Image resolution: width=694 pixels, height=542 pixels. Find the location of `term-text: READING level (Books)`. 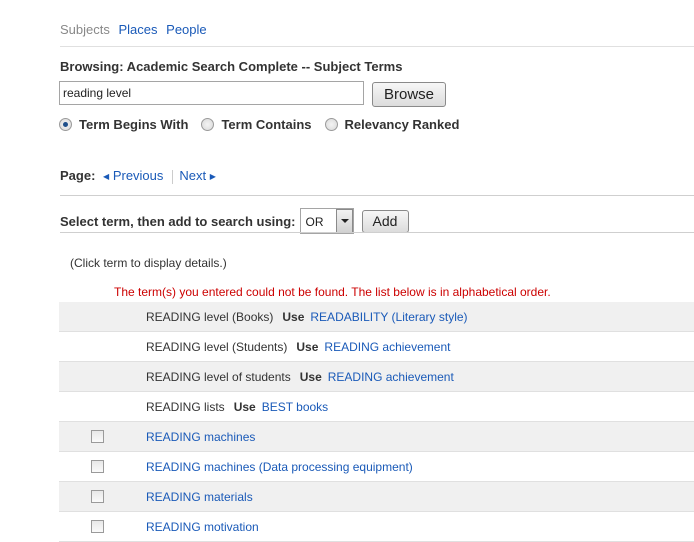

term-text: READING level (Books) is located at coordinates (210, 317).